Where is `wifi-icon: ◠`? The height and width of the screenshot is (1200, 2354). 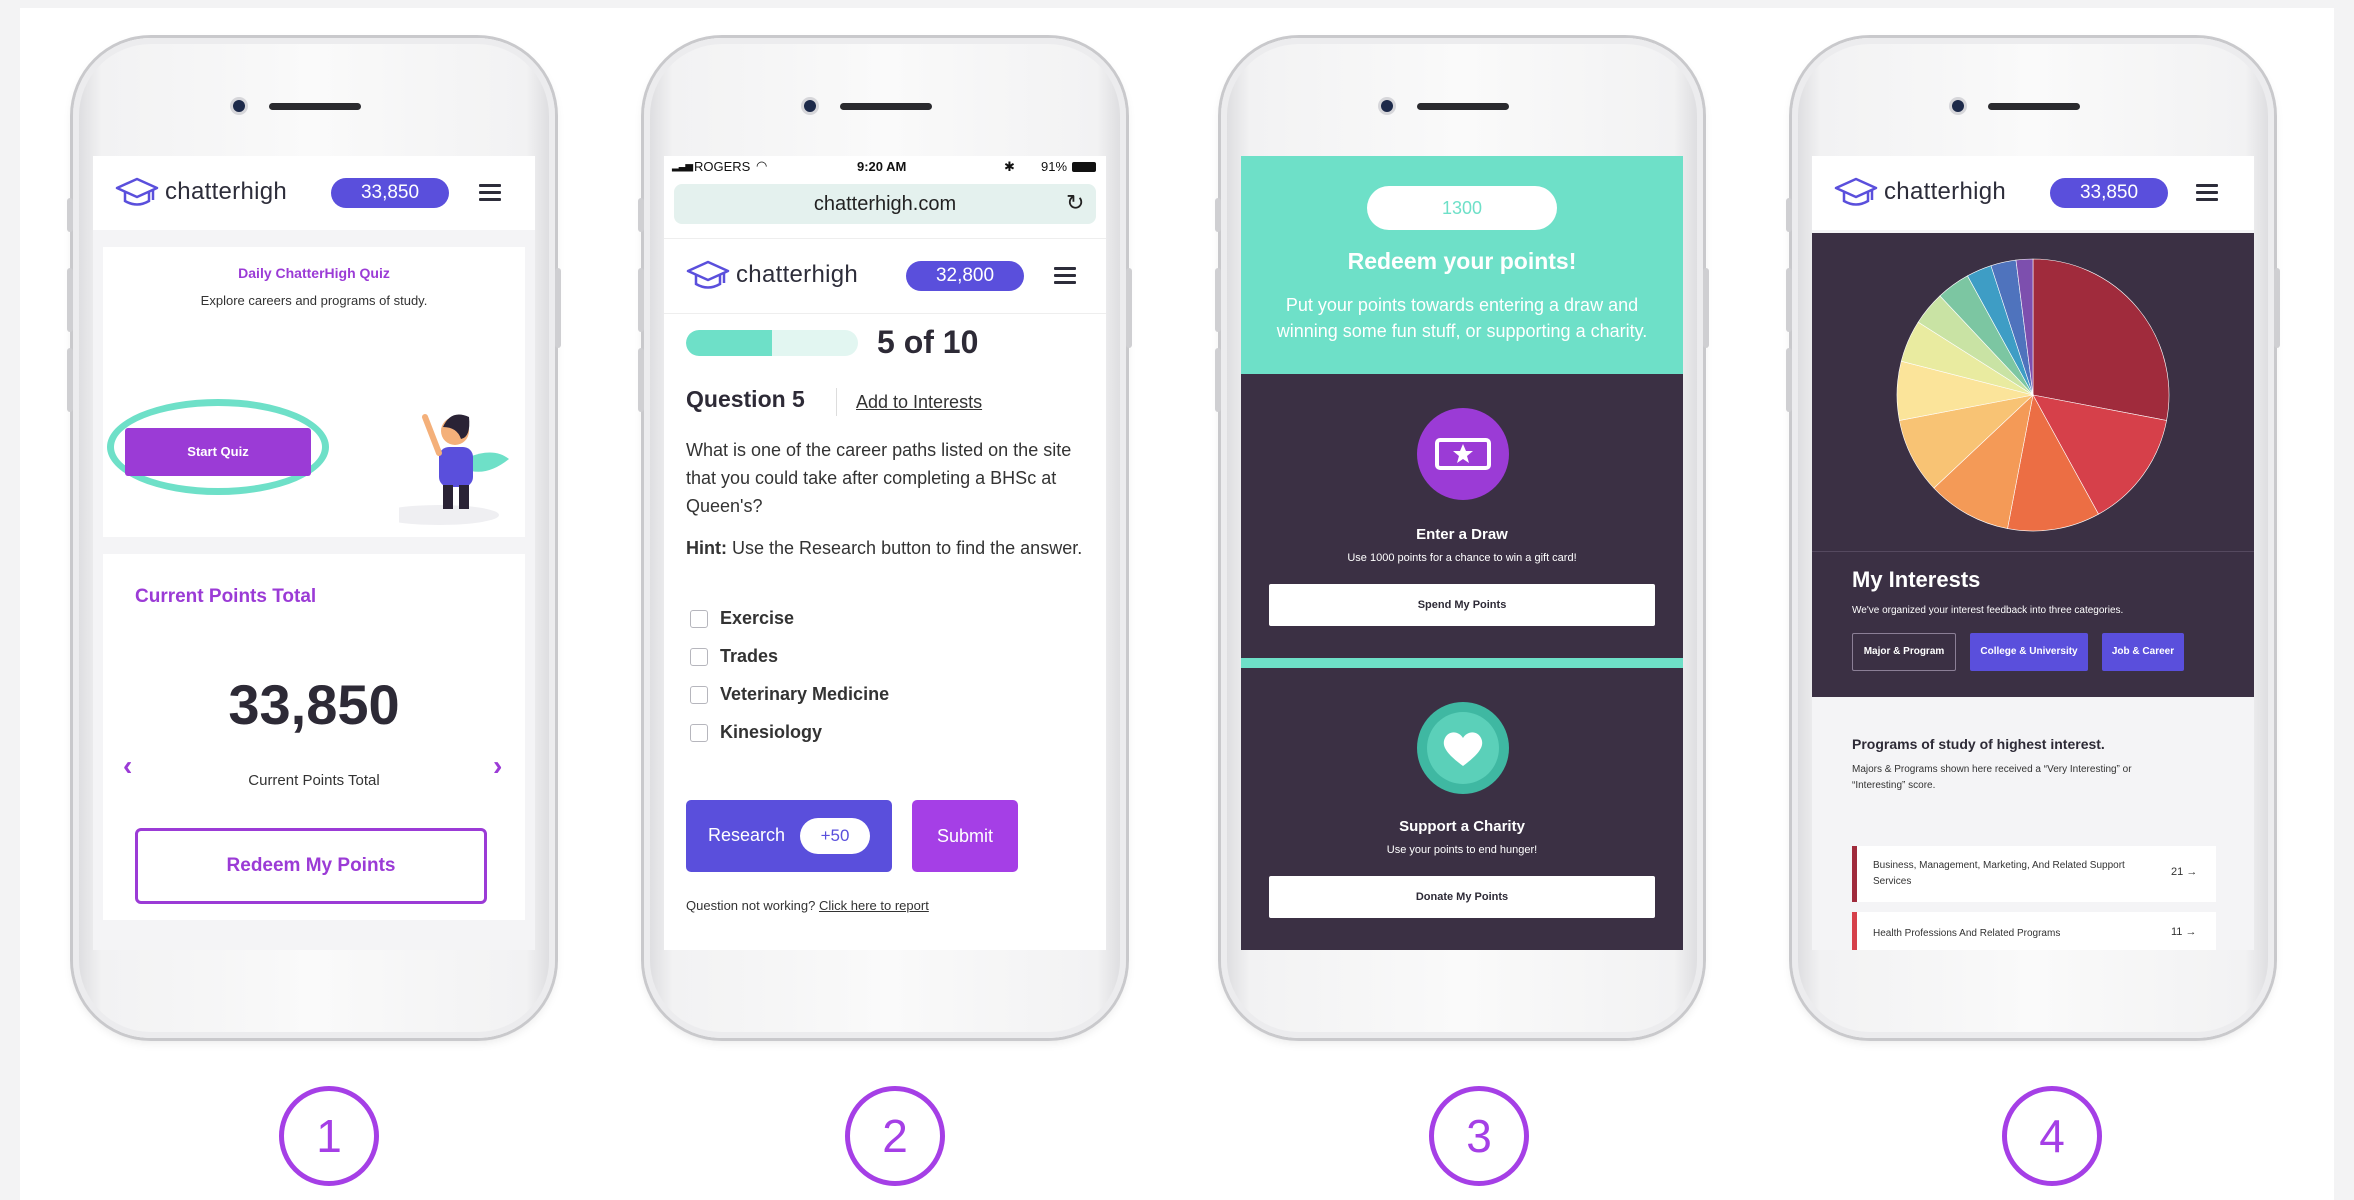 wifi-icon: ◠ is located at coordinates (762, 165).